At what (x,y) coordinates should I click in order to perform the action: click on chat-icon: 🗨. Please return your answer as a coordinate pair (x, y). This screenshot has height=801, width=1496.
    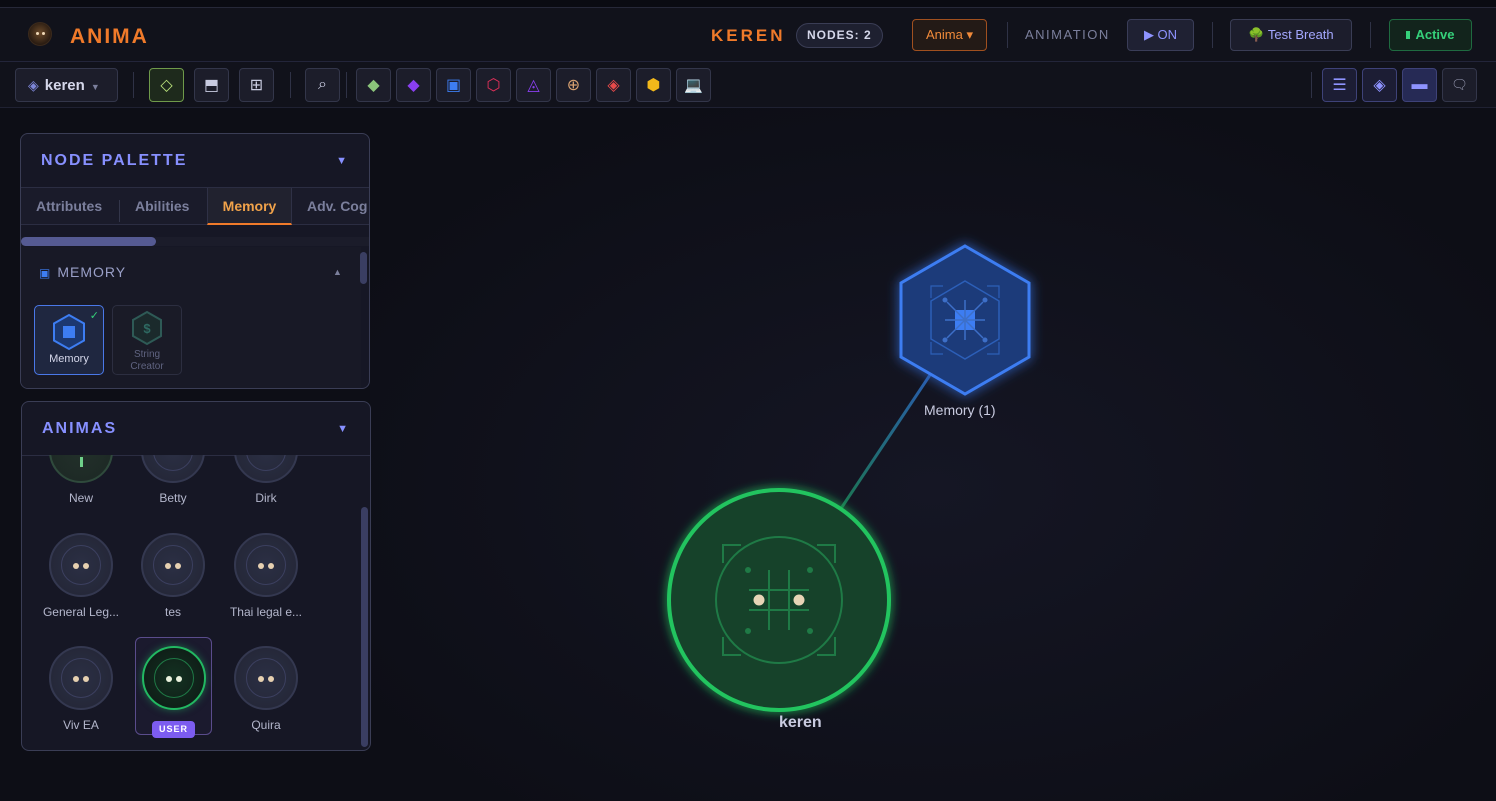
    Looking at the image, I should click on (1459, 84).